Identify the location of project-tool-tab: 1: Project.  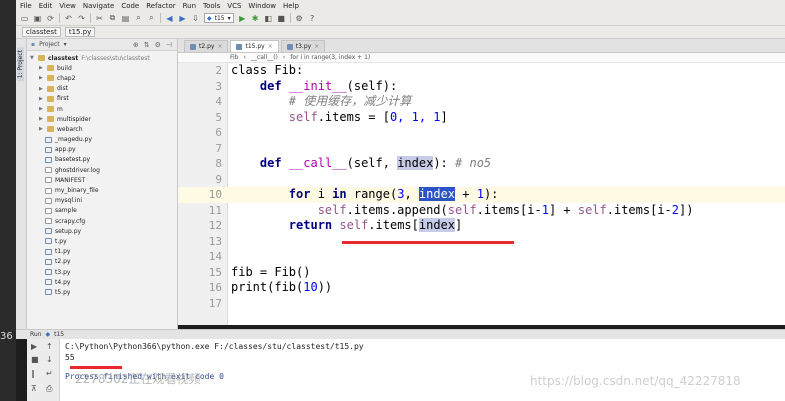
(20, 64).